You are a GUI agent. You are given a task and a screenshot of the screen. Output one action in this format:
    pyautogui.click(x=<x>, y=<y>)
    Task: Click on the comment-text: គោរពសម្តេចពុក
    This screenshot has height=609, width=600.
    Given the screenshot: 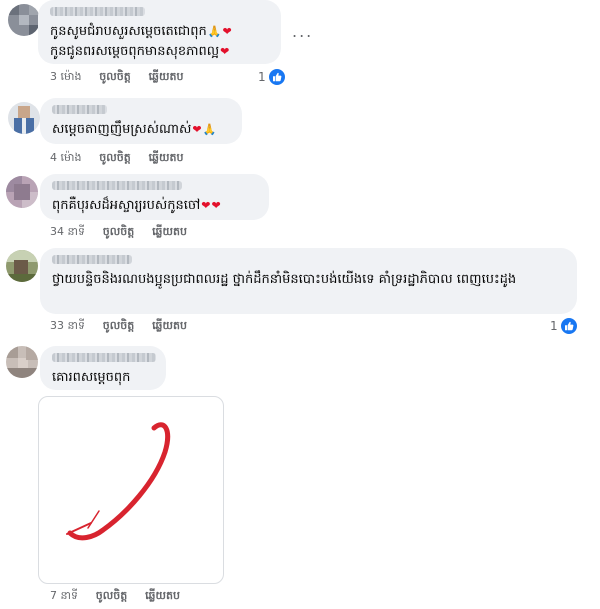 What is the action you would take?
    pyautogui.click(x=91, y=377)
    